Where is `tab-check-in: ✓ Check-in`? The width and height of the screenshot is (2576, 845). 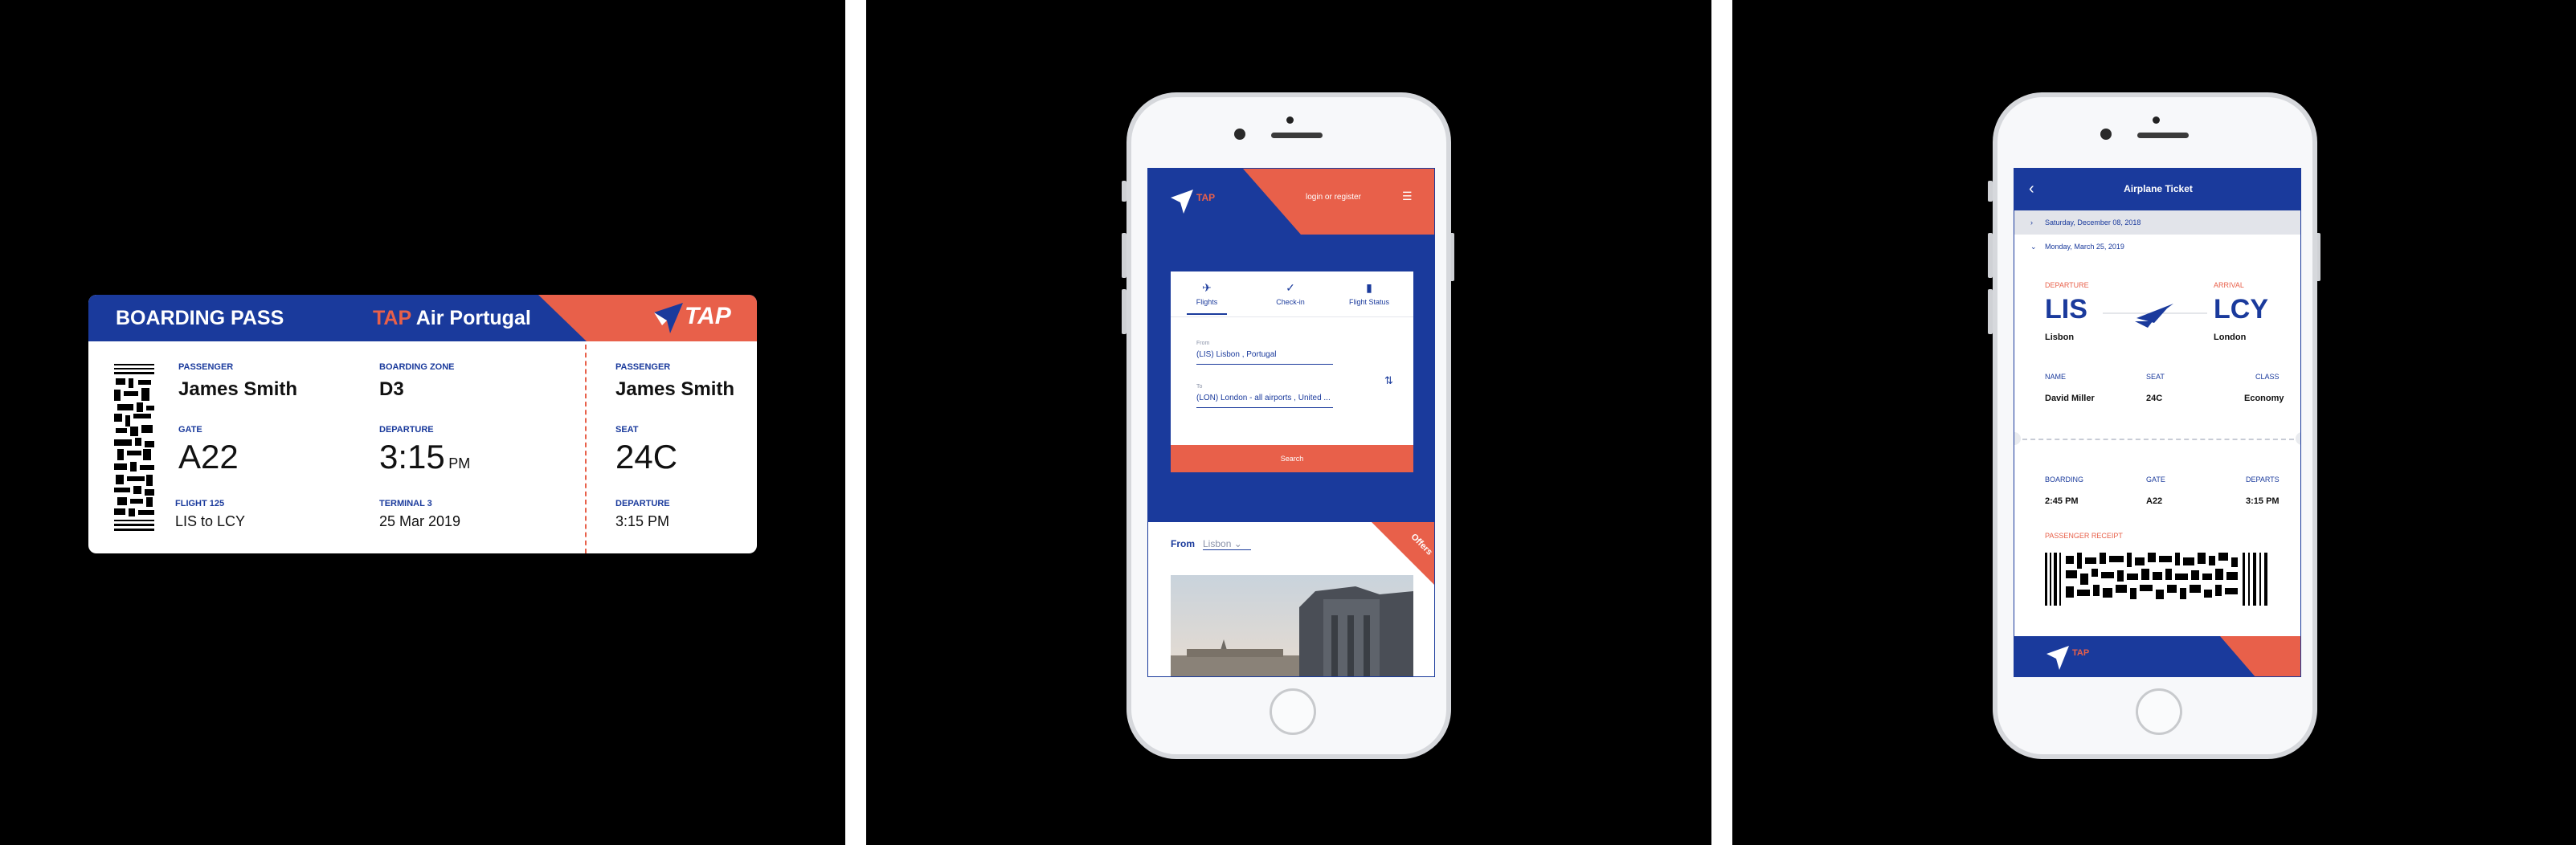
tab-check-in: ✓ Check-in is located at coordinates (1291, 294).